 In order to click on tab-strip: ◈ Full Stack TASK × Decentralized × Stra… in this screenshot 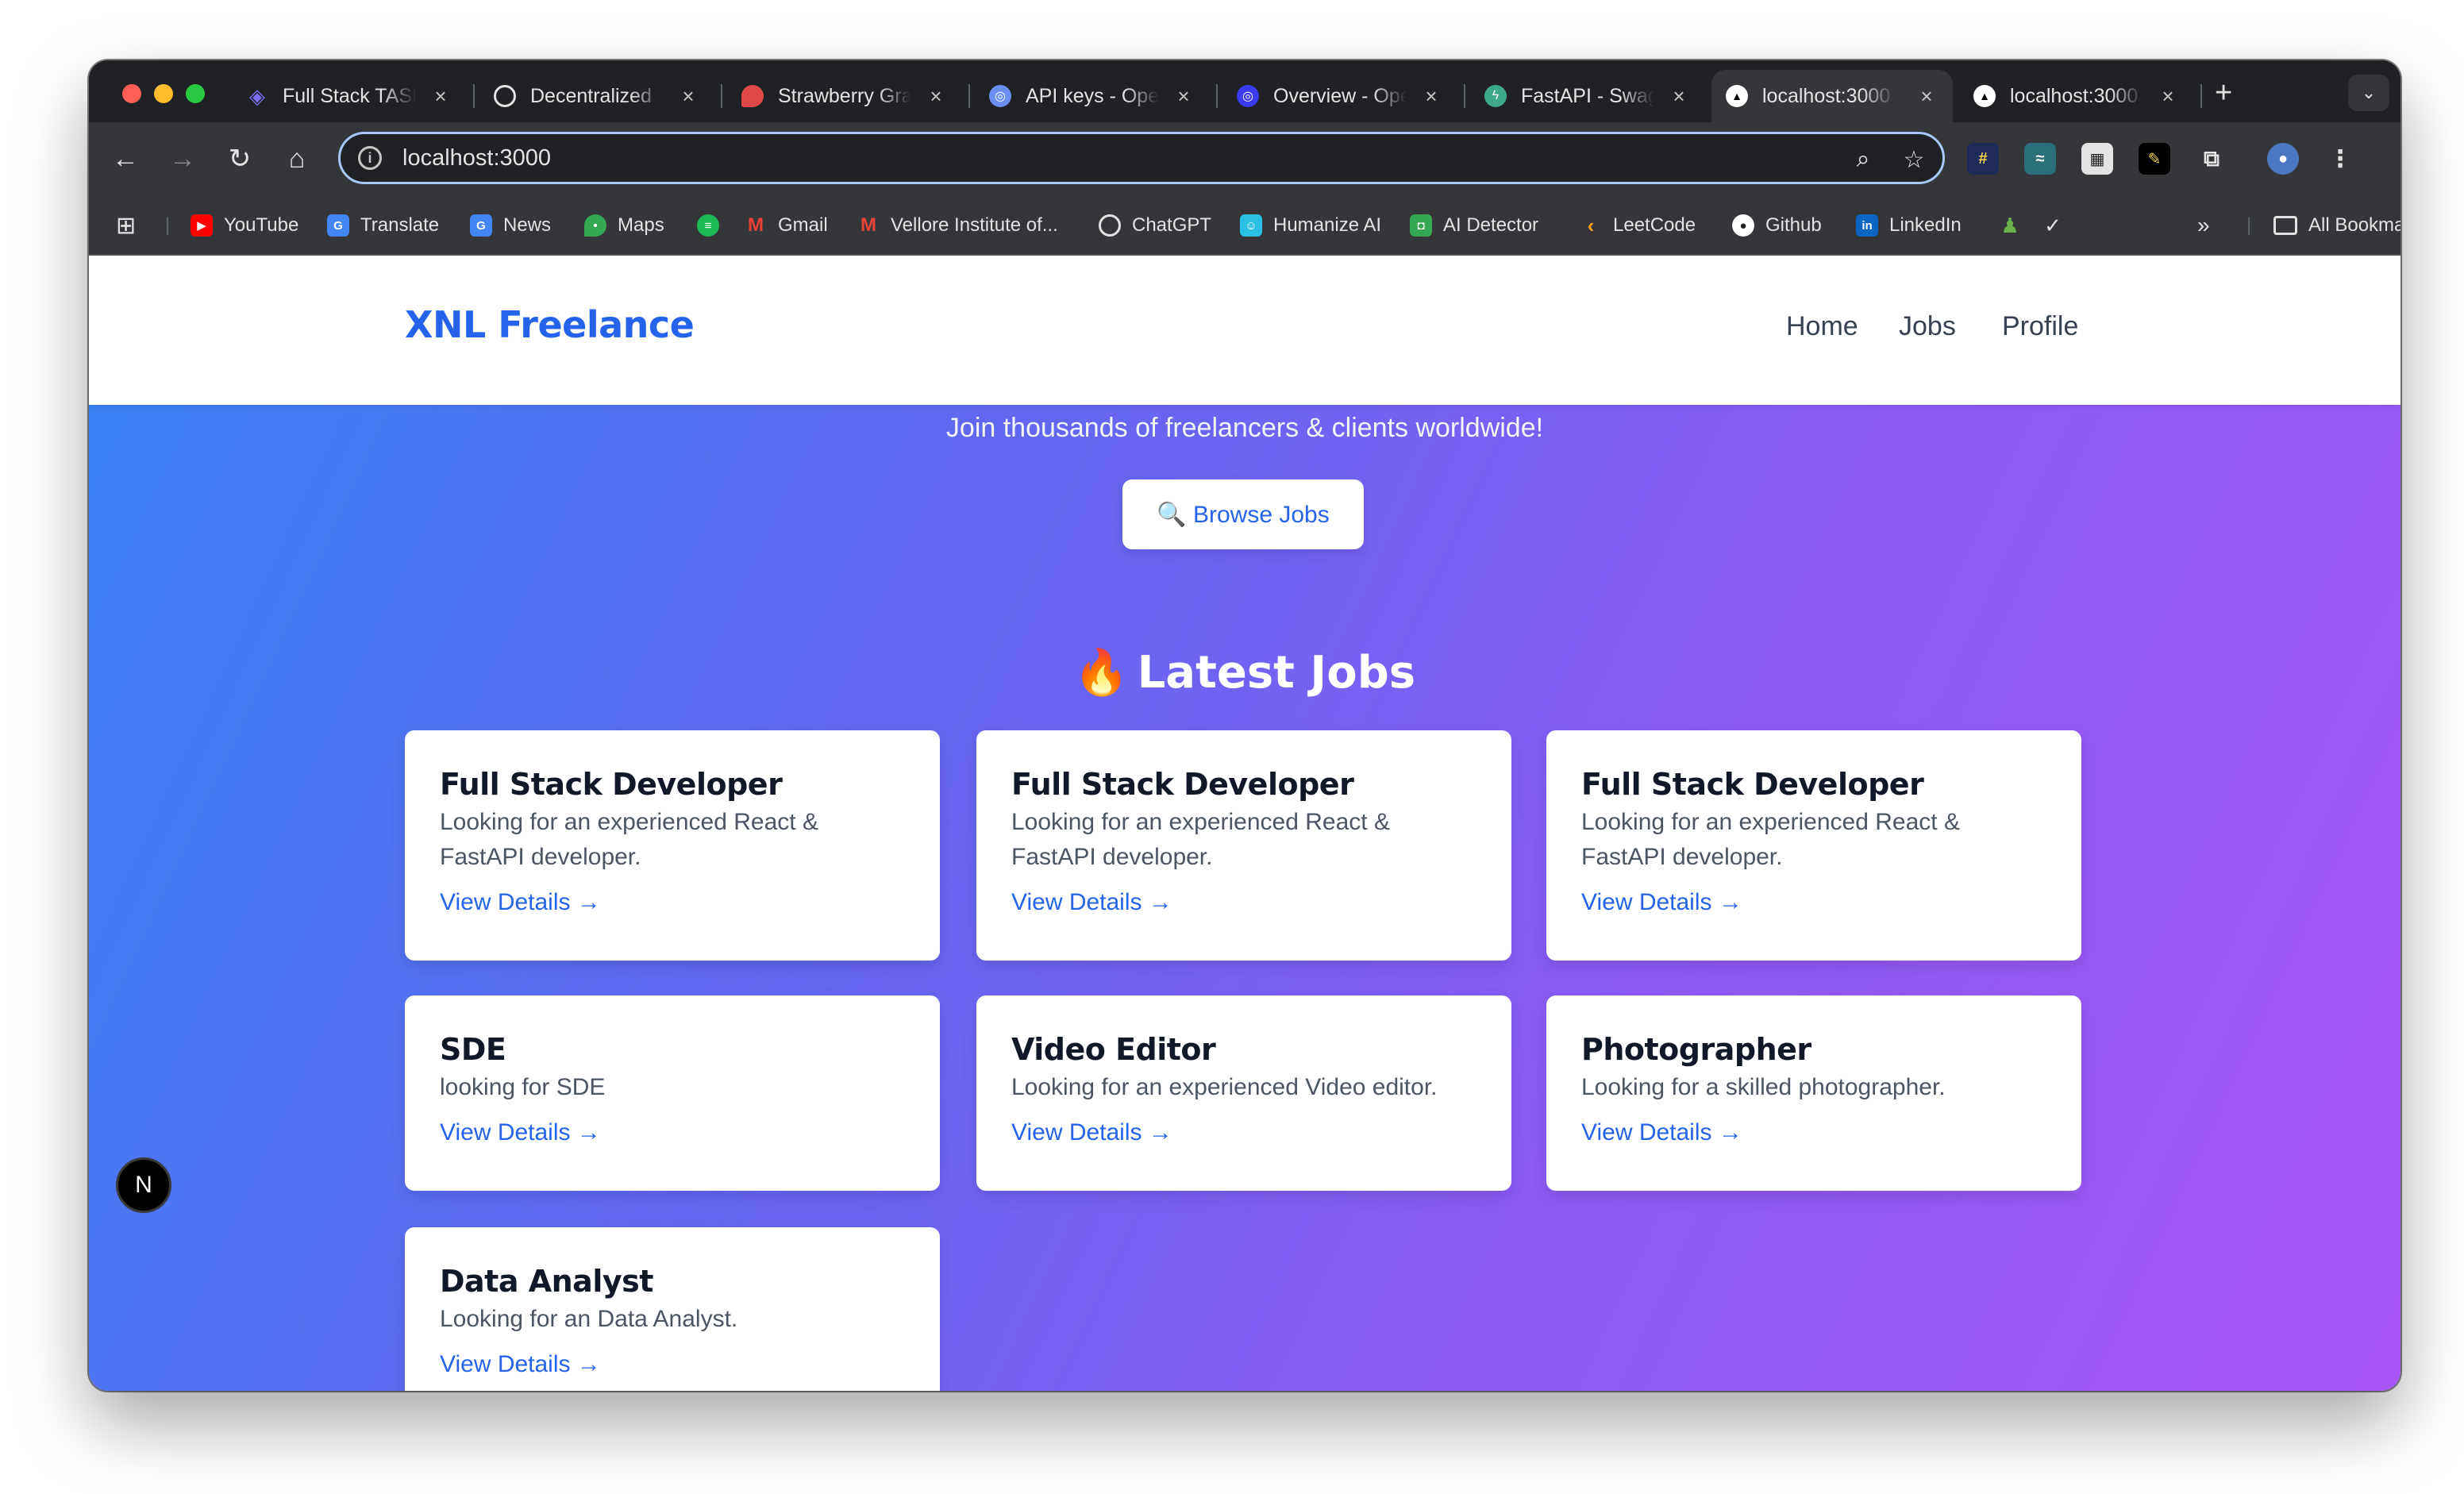, I will do `click(1244, 91)`.